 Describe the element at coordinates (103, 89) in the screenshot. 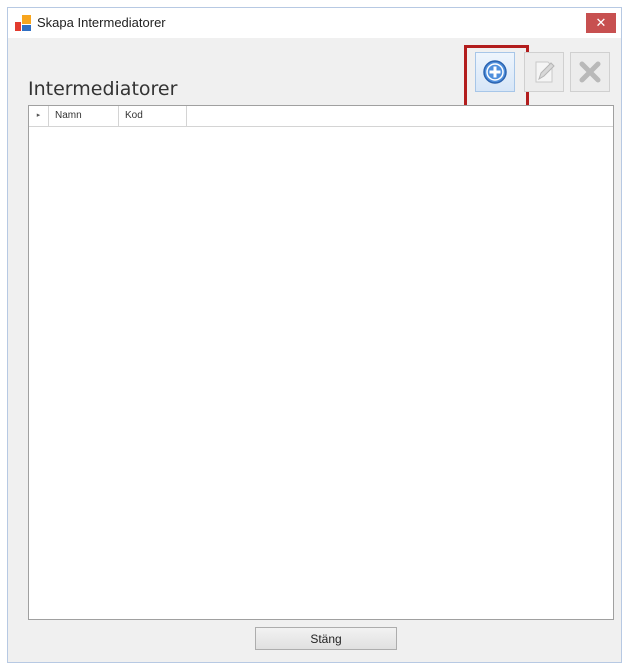

I see `page-title: Intermediatorer` at that location.